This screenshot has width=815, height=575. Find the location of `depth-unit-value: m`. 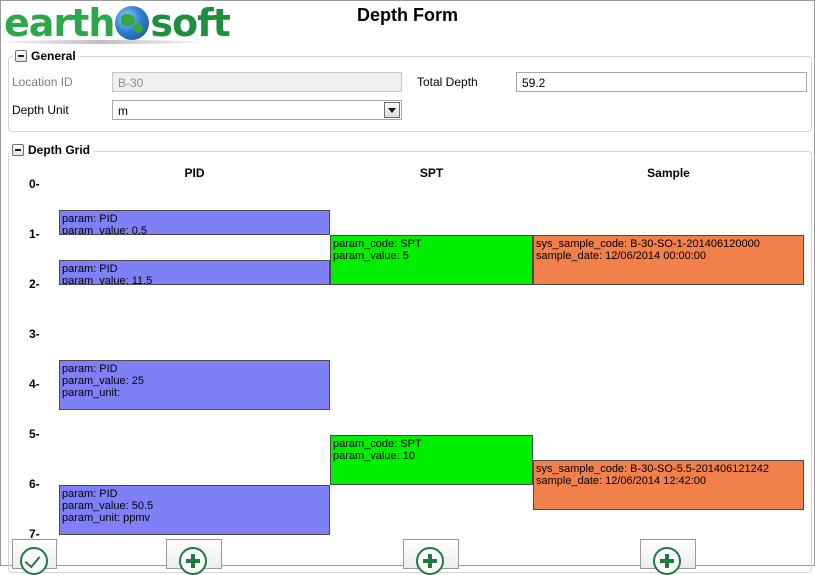

depth-unit-value: m is located at coordinates (123, 111).